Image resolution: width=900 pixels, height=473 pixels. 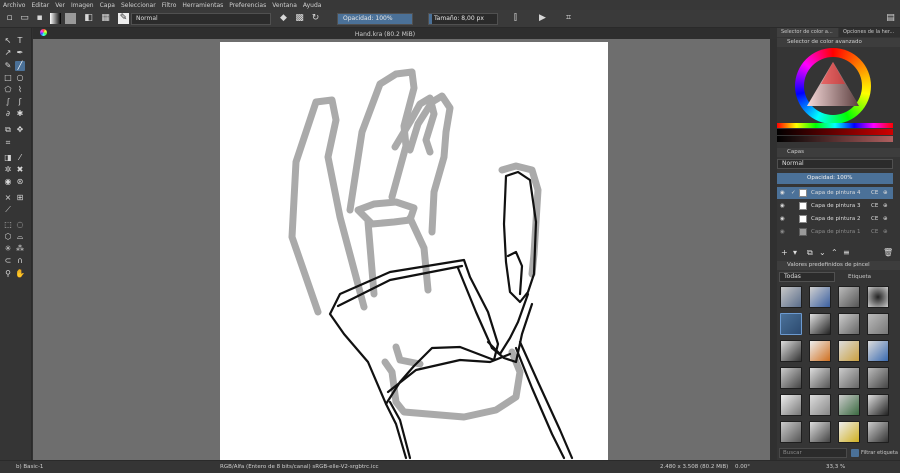 What do you see at coordinates (20, 102) in the screenshot?
I see `freehand-path-icon: ʃ` at bounding box center [20, 102].